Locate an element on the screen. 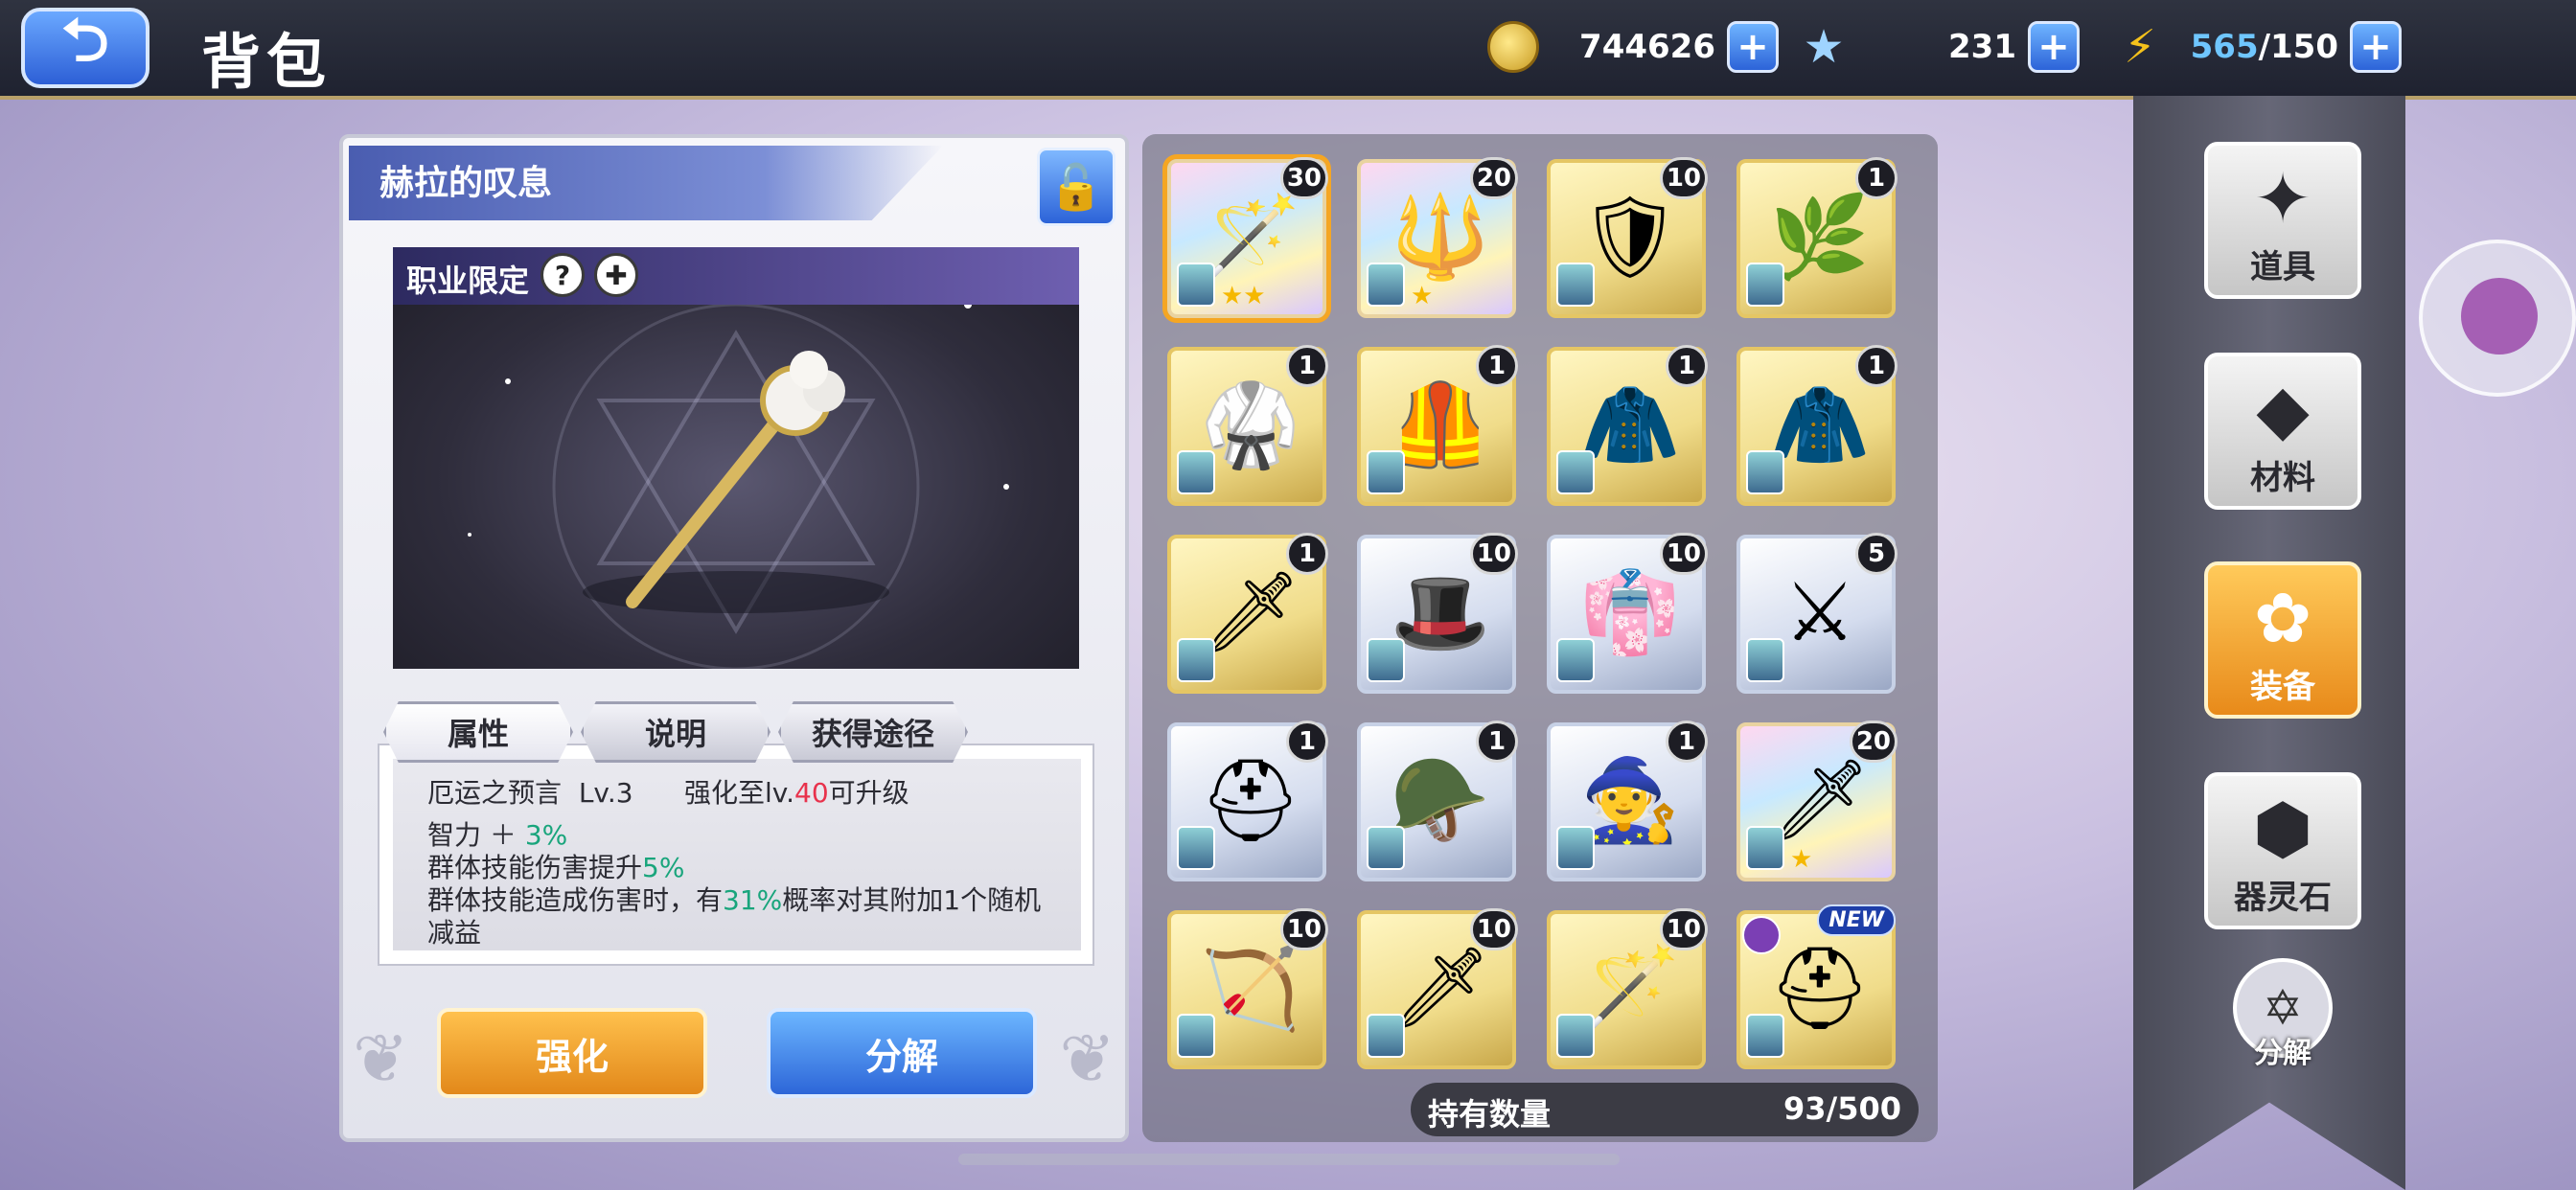  category-label: 材料 is located at coordinates (2282, 478).